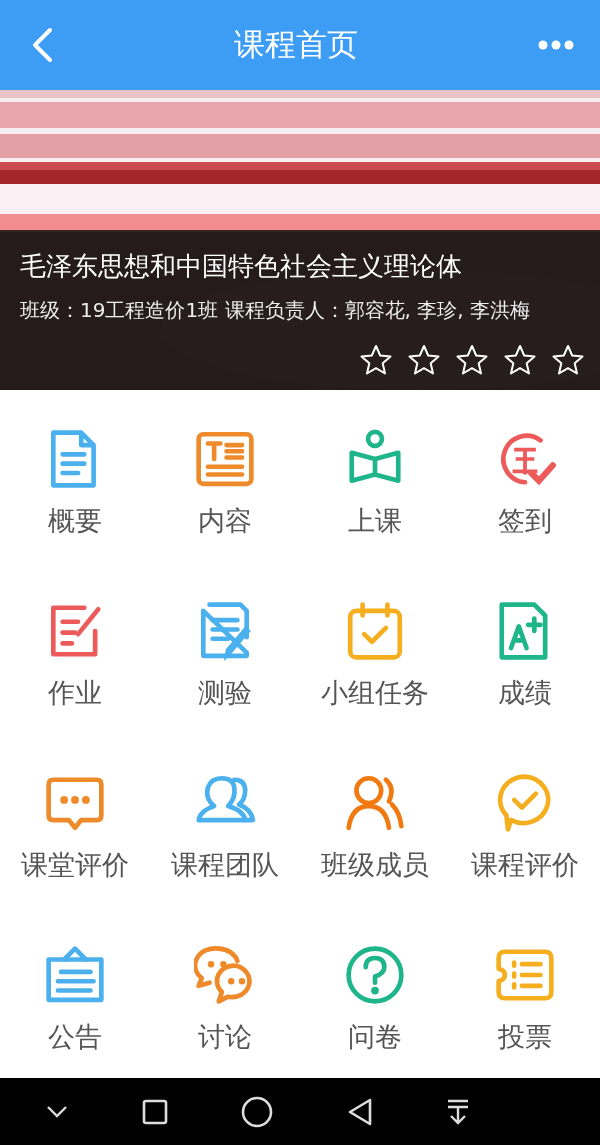 The height and width of the screenshot is (1145, 600). I want to click on back-icon, so click(359, 1111).